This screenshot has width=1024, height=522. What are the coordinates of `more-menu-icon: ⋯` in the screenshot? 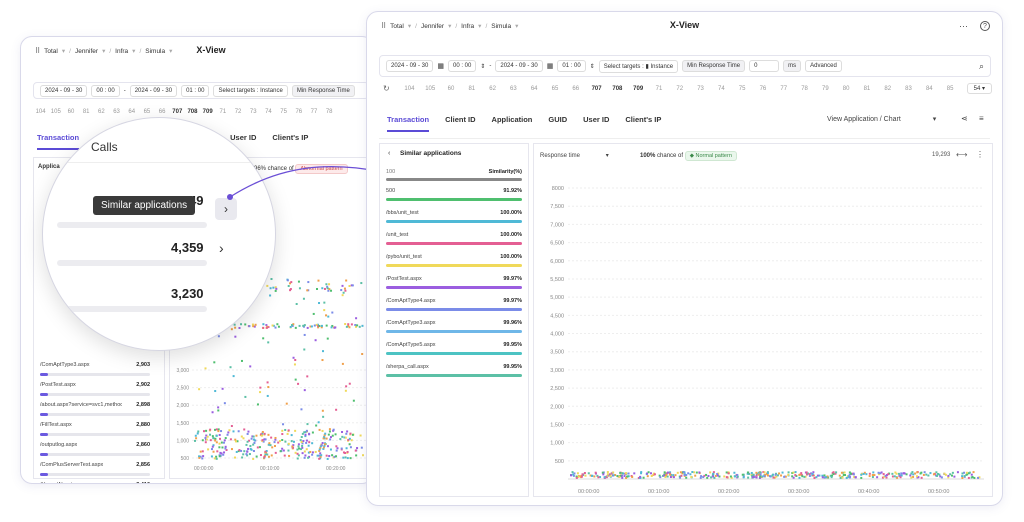 It's located at (963, 26).